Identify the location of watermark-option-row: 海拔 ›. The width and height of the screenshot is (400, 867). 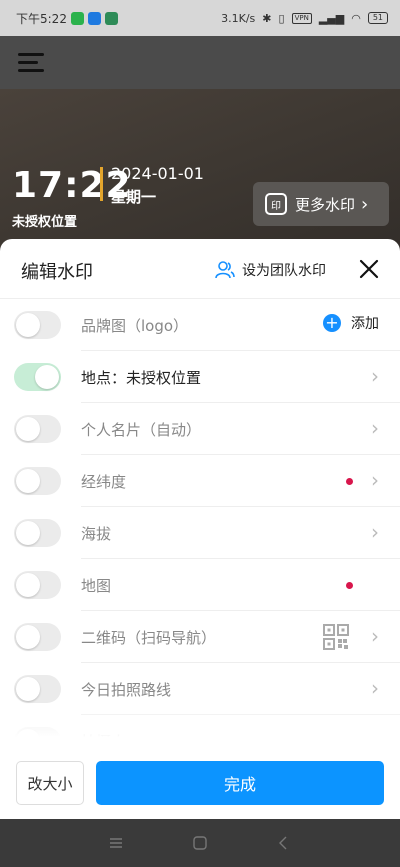
(200, 533).